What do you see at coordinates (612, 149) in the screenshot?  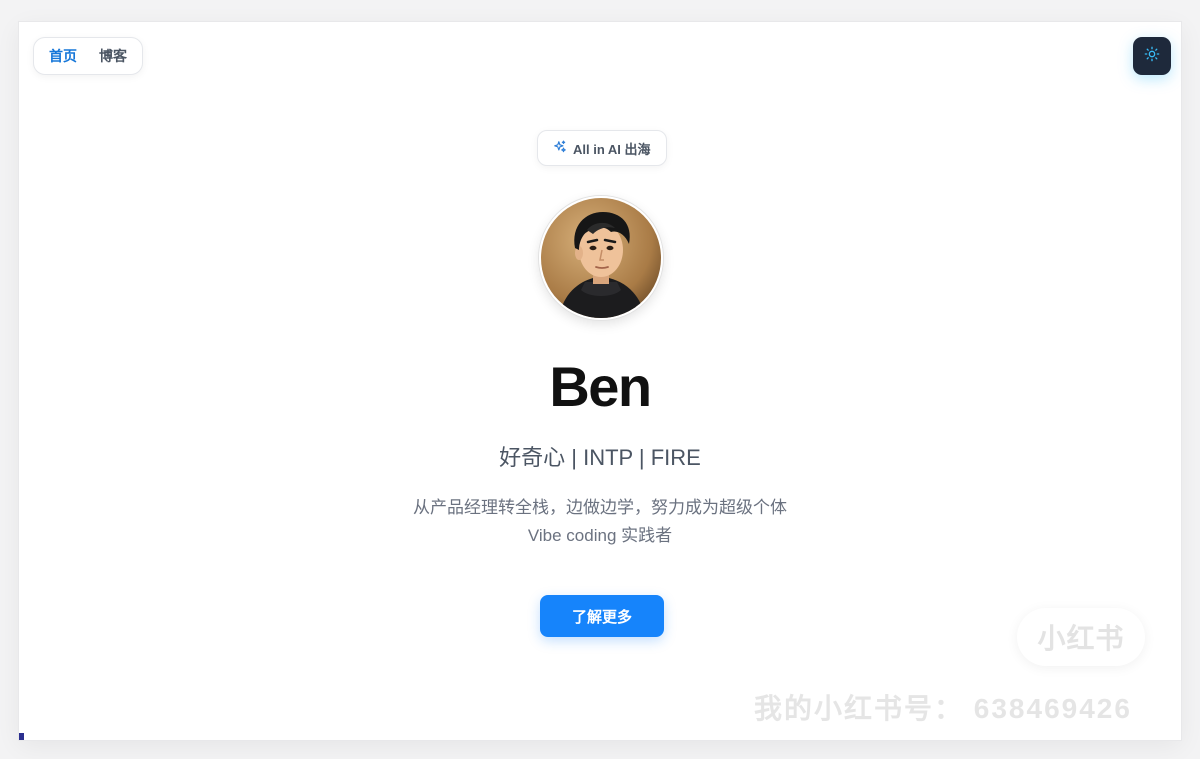 I see `badge-label: All in AI 出海` at bounding box center [612, 149].